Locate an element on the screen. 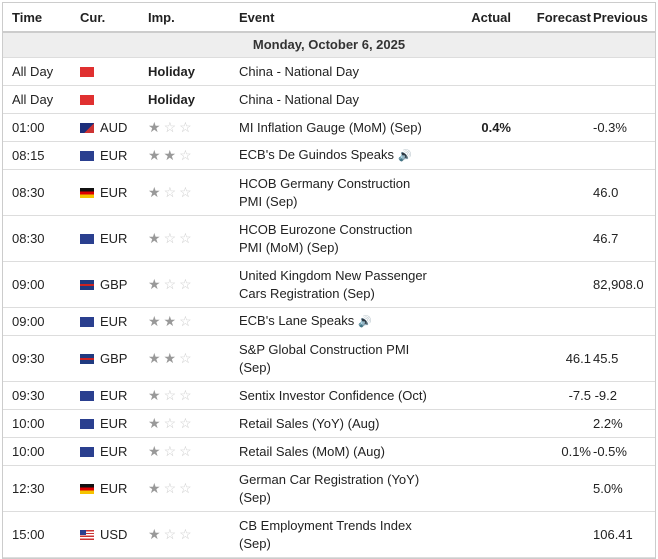  event-name: CB Employment Trends Index (Sep) is located at coordinates (334, 534).